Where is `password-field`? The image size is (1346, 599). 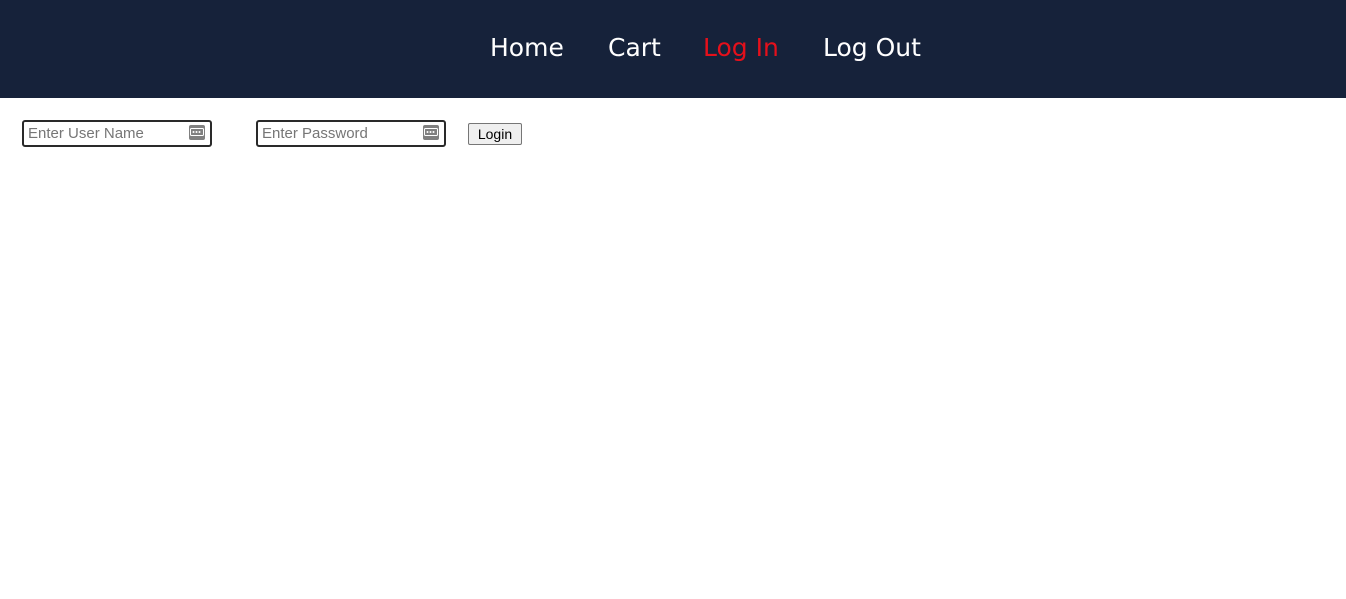 password-field is located at coordinates (351, 133).